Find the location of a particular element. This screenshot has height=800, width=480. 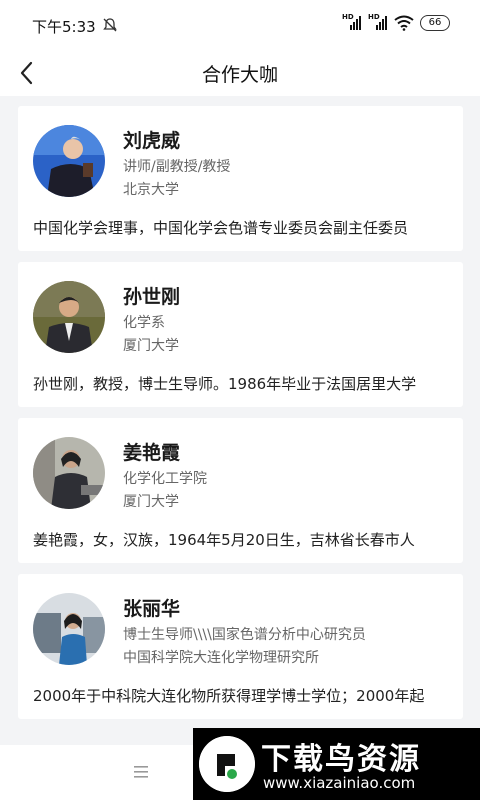

expert-name: 孙世刚 is located at coordinates (152, 297).